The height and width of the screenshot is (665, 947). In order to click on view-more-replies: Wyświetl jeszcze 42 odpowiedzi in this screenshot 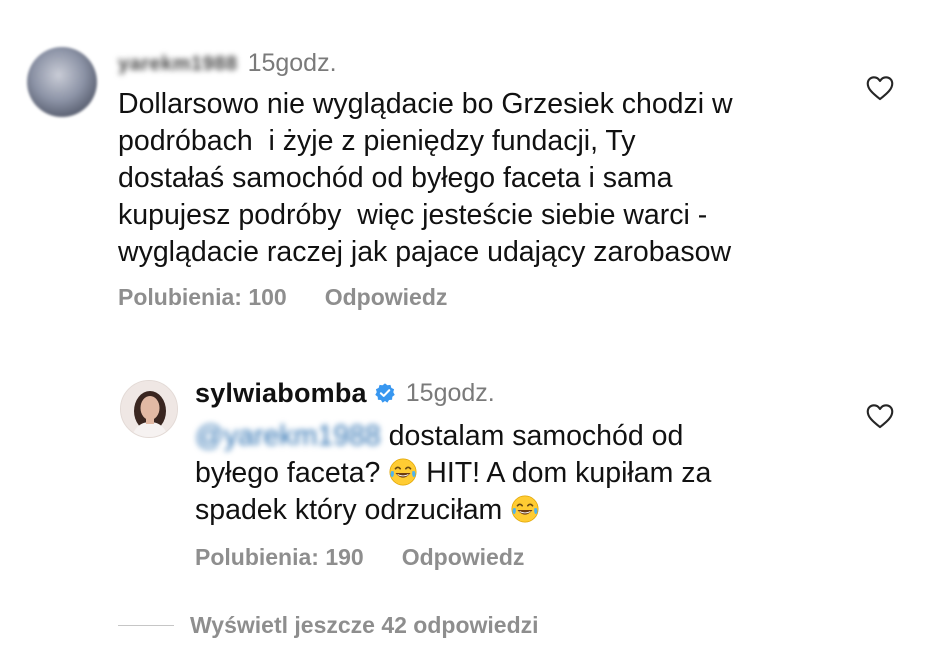, I will do `click(328, 625)`.